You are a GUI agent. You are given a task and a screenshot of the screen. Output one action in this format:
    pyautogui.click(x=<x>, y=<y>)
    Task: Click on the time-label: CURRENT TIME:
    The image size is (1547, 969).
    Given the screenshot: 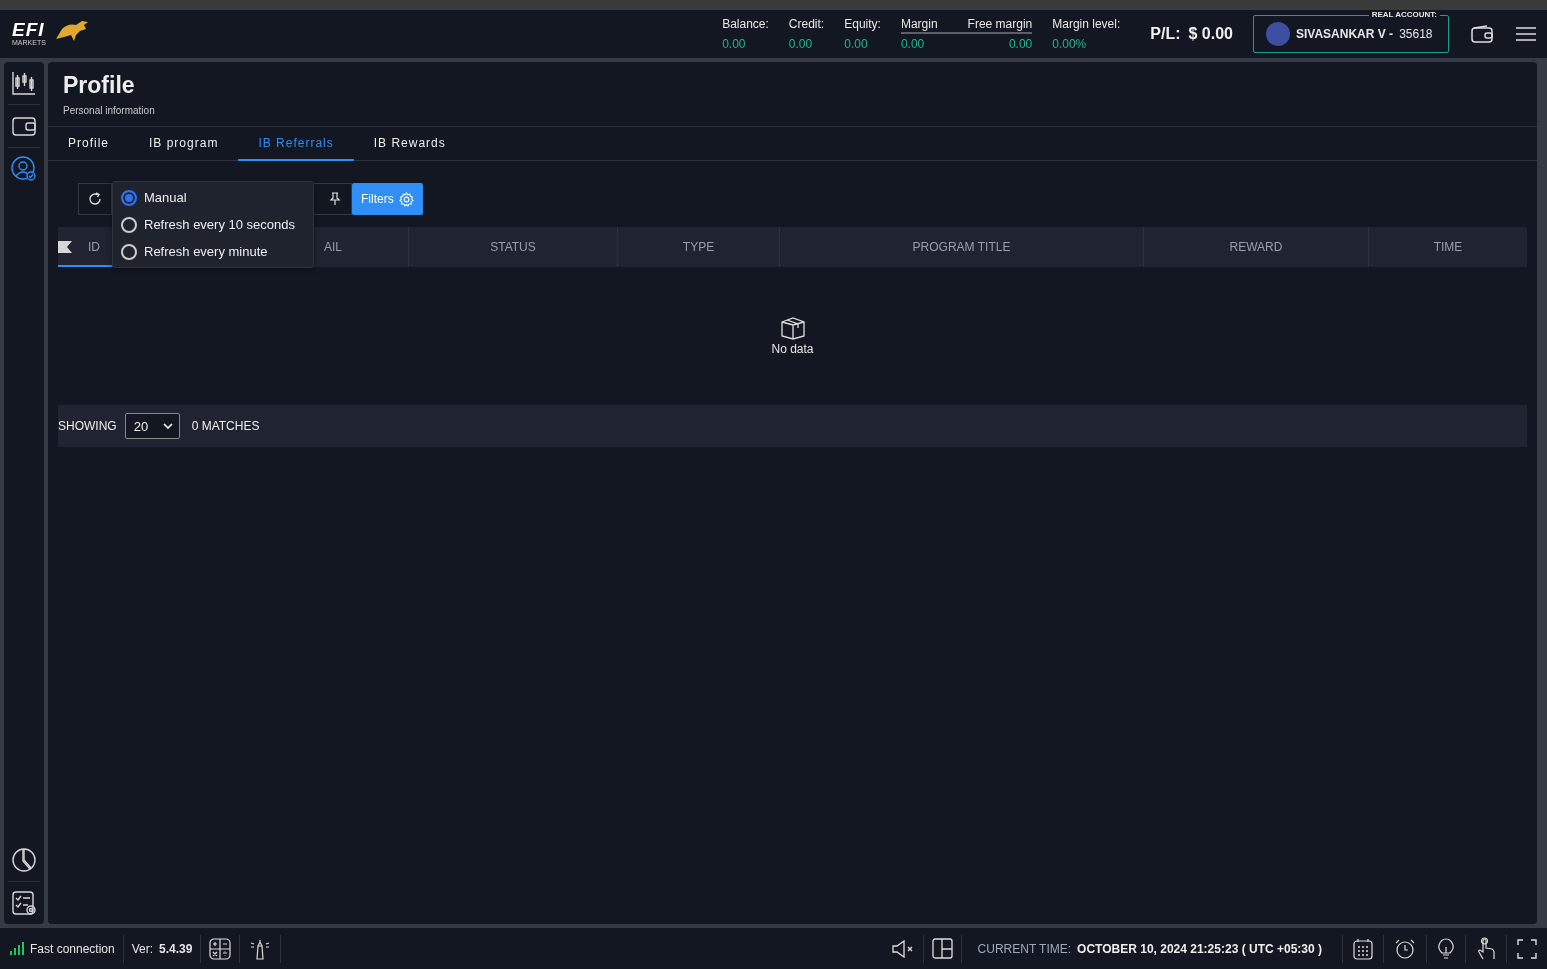 What is the action you would take?
    pyautogui.click(x=1024, y=948)
    